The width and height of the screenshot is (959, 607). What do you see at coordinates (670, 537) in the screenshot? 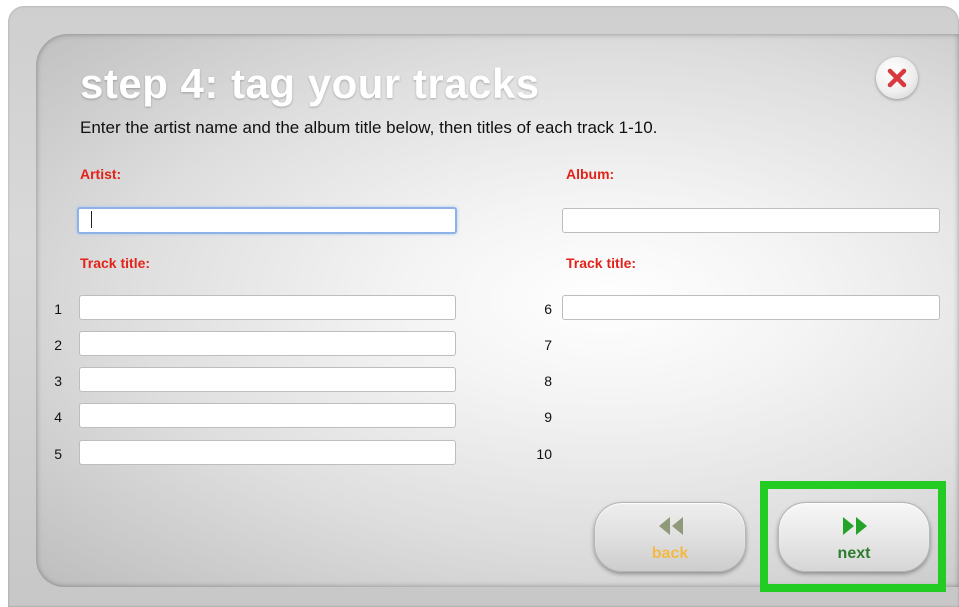
I see `back-button: back` at bounding box center [670, 537].